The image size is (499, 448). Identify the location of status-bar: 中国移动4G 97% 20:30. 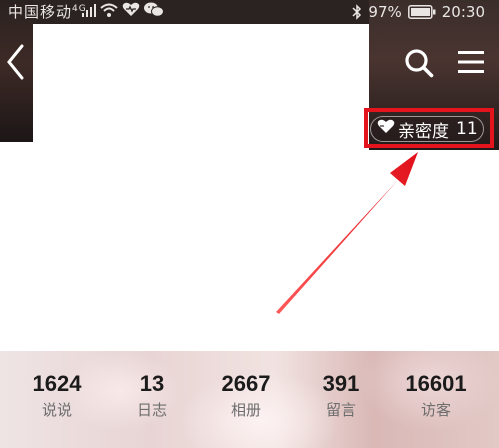
(249, 12).